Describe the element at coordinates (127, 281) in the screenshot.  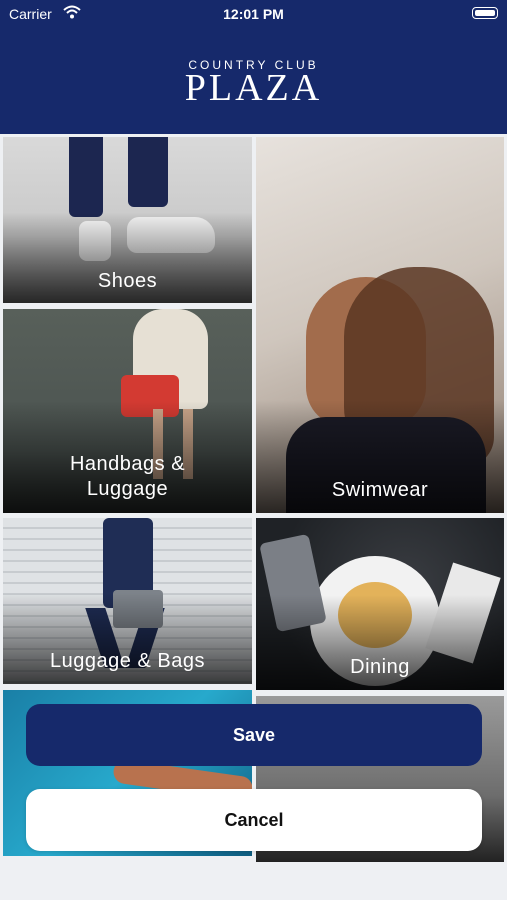
I see `tile-label: Shoes` at that location.